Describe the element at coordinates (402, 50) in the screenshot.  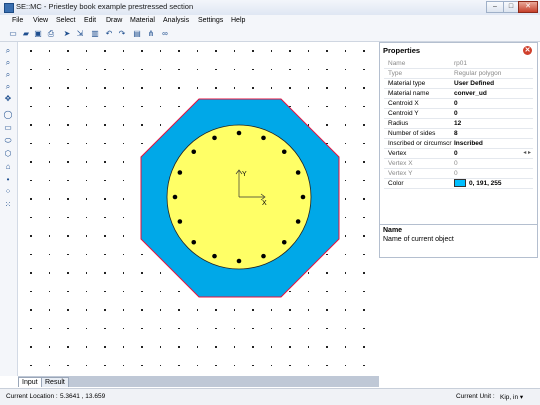
I see `properties-title: Properties` at that location.